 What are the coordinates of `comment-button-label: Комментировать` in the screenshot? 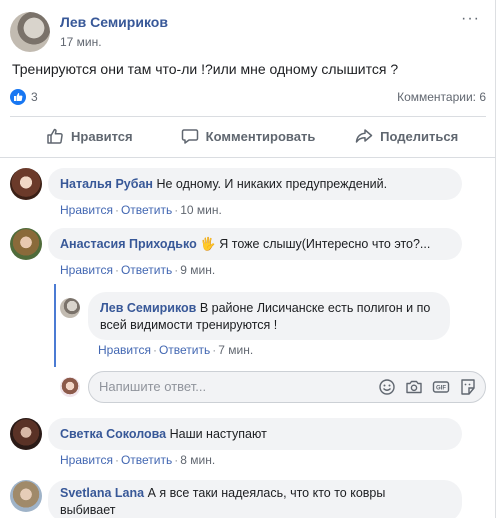 It's located at (260, 136).